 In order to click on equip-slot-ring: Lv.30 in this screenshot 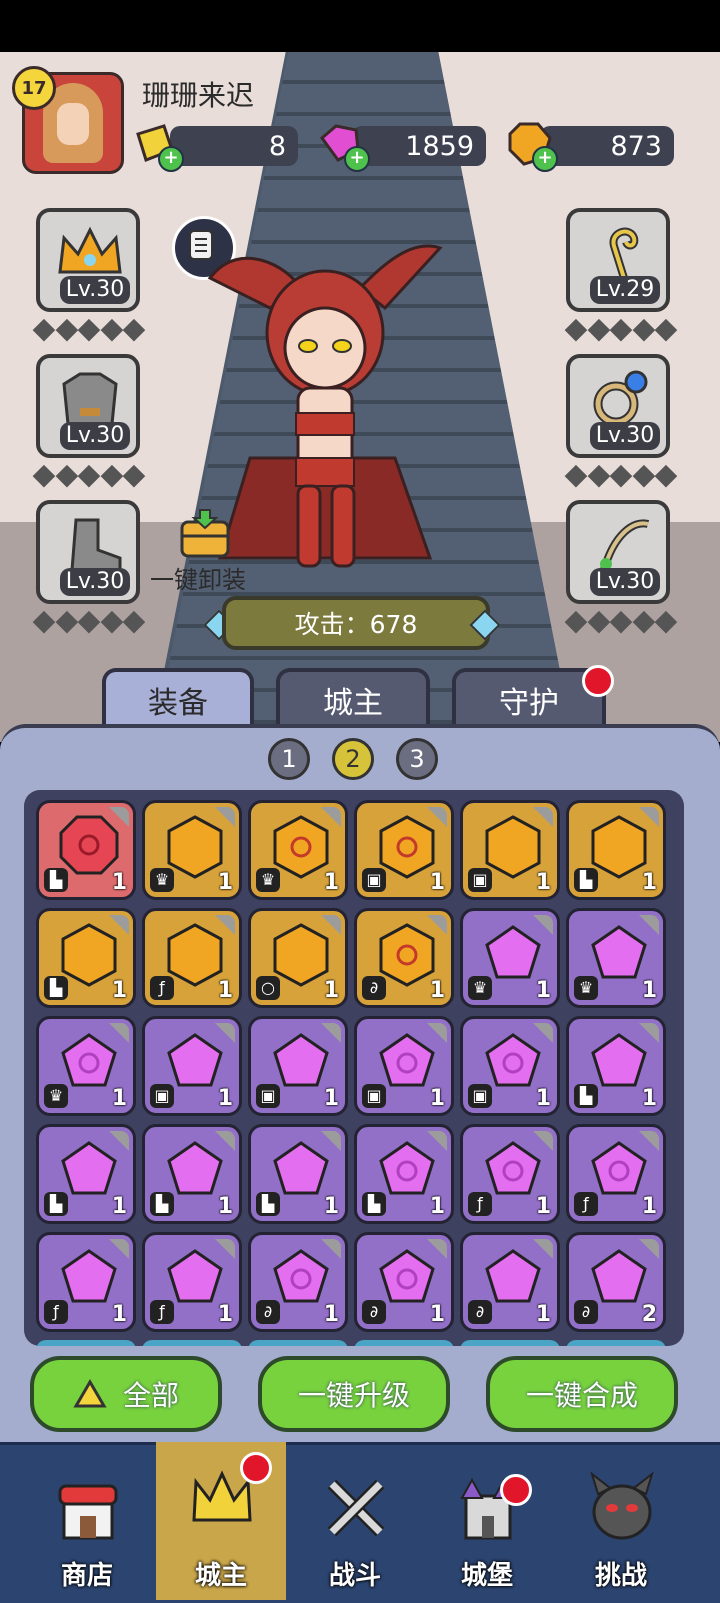, I will do `click(618, 406)`.